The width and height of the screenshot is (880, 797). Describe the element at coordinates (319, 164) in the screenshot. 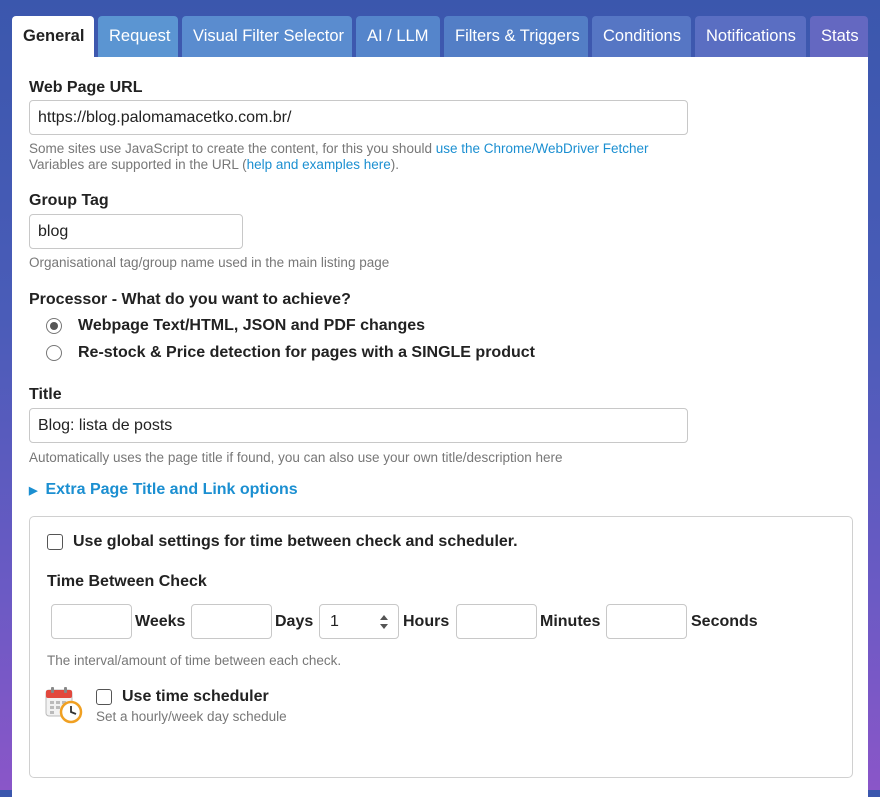

I see `help-examples-link: help and examples here` at that location.